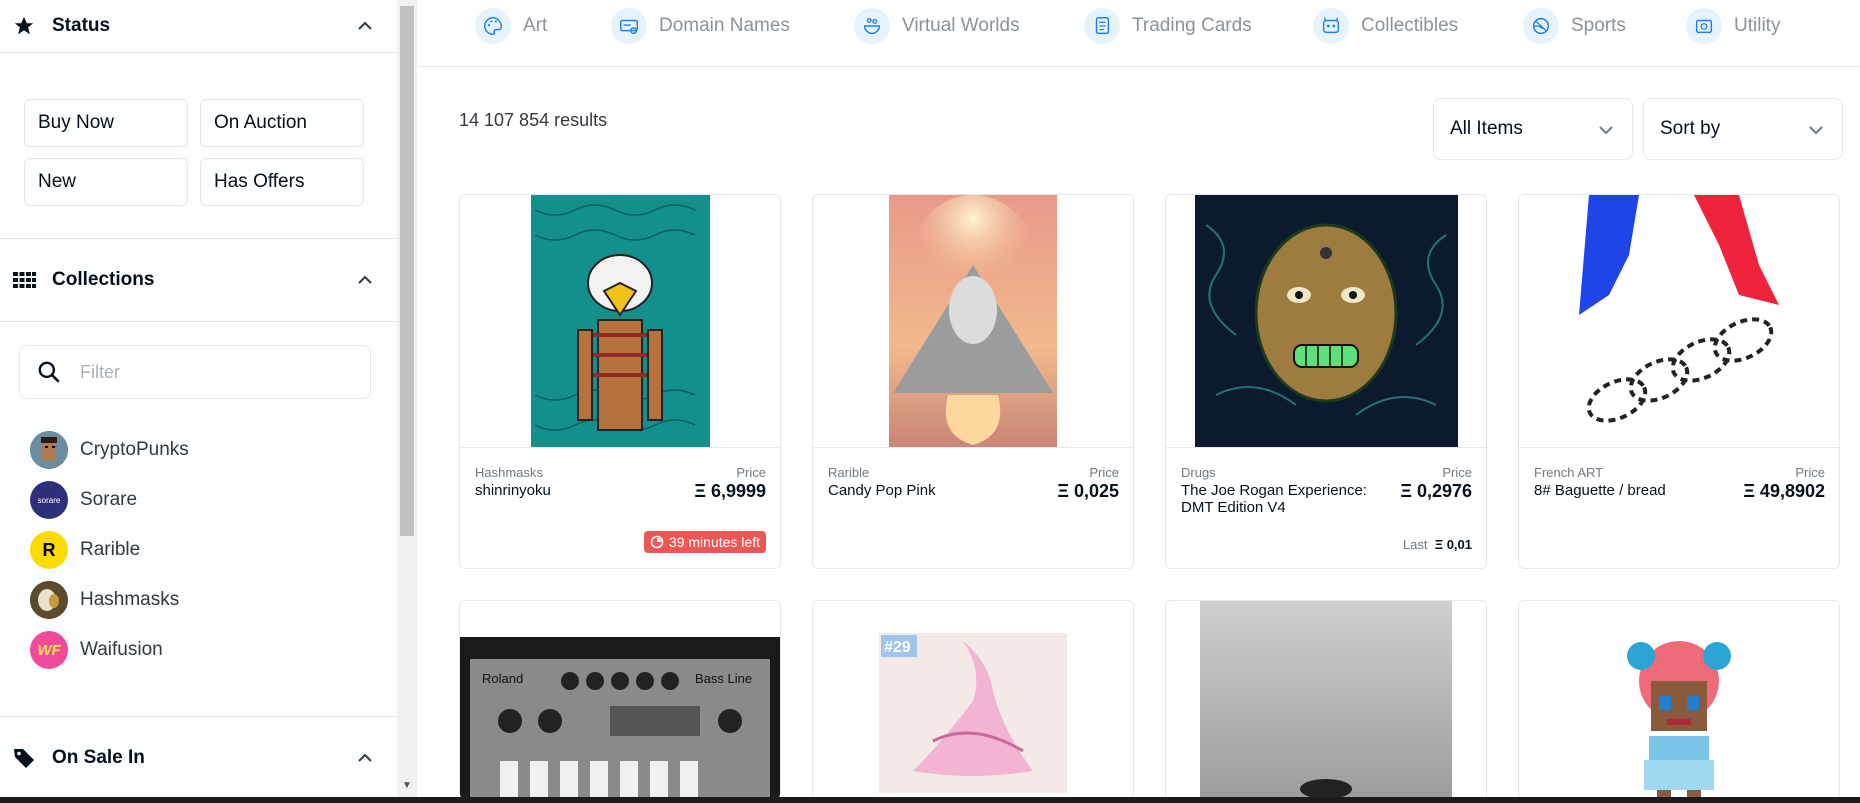 The image size is (1860, 803). I want to click on price-value: Ξ 0,2976, so click(1436, 491).